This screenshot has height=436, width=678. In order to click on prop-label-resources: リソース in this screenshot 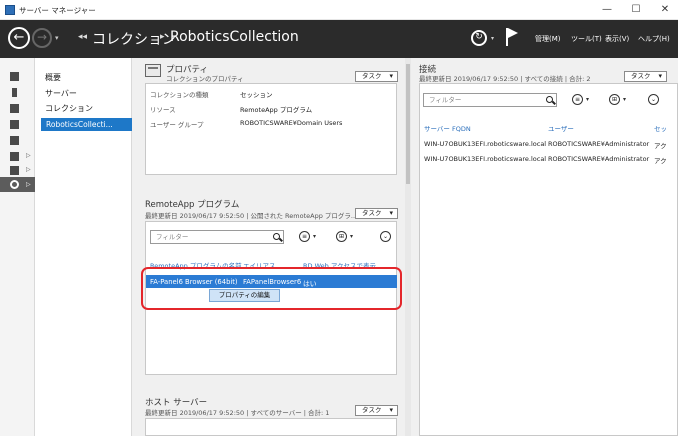, I will do `click(163, 110)`.